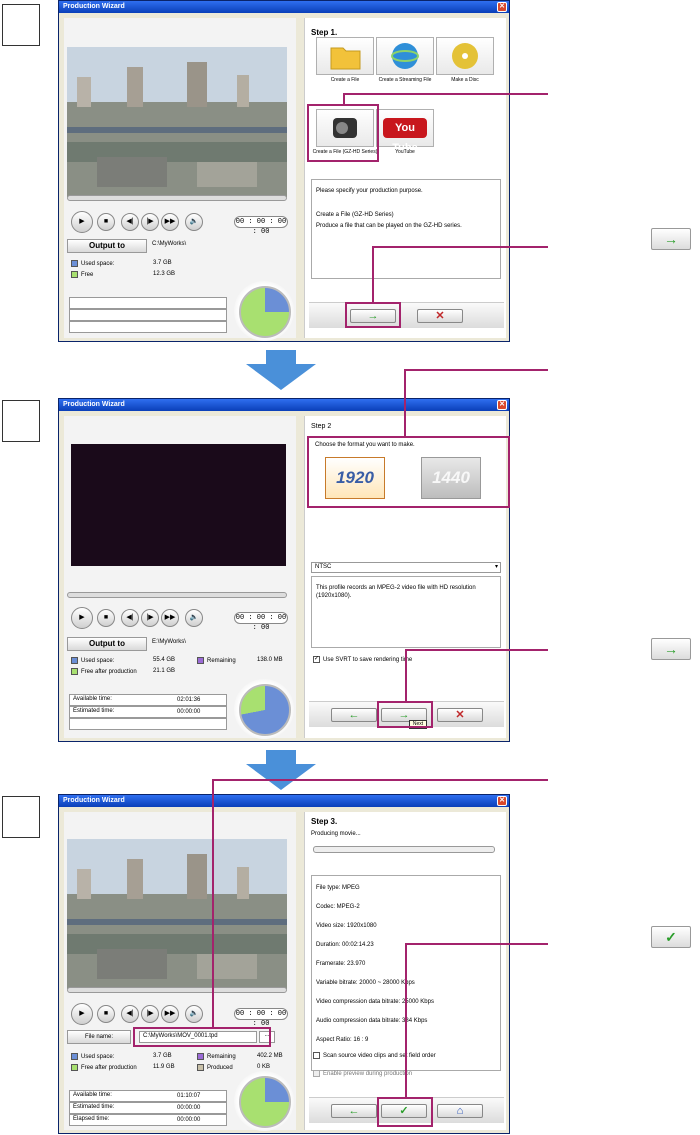 This screenshot has height=1135, width=700. What do you see at coordinates (316, 659) in the screenshot?
I see `svrt-checkbox: ✓` at bounding box center [316, 659].